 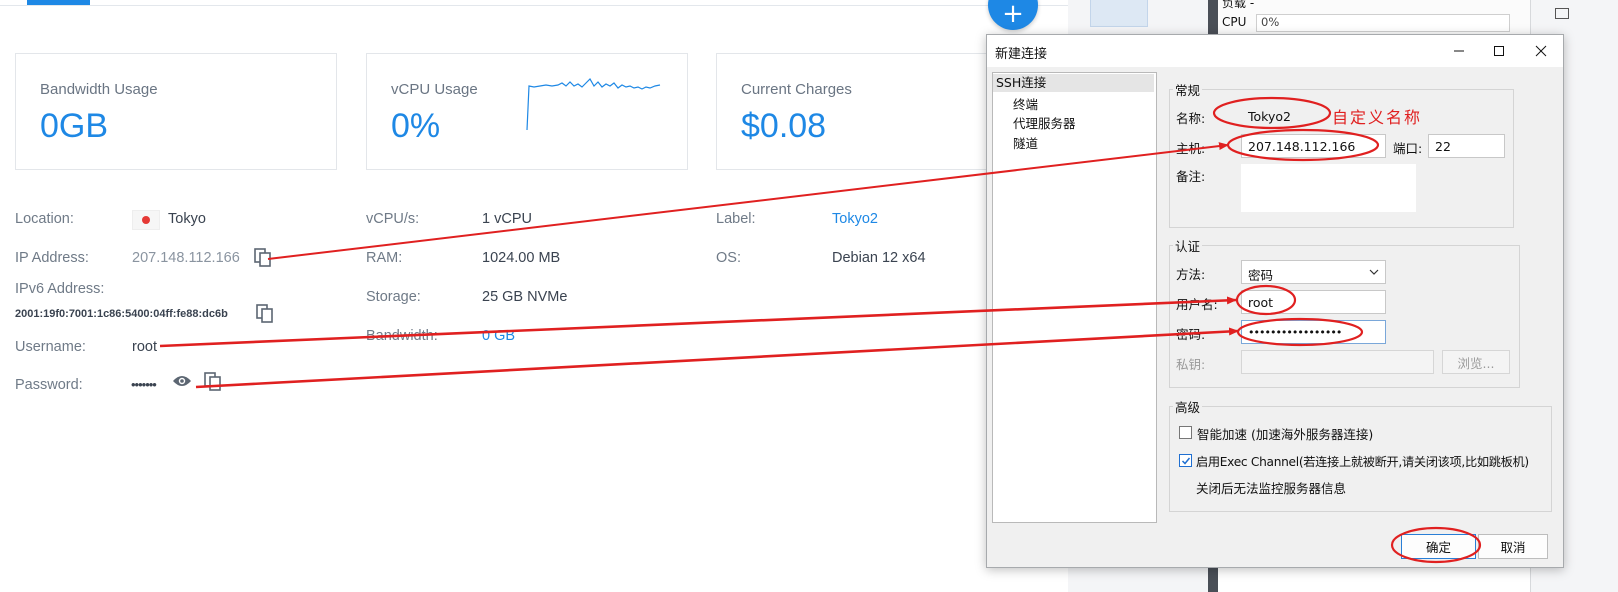 I want to click on exec-channel-note: 关闭后无法监控服务器信息, so click(x=1271, y=488).